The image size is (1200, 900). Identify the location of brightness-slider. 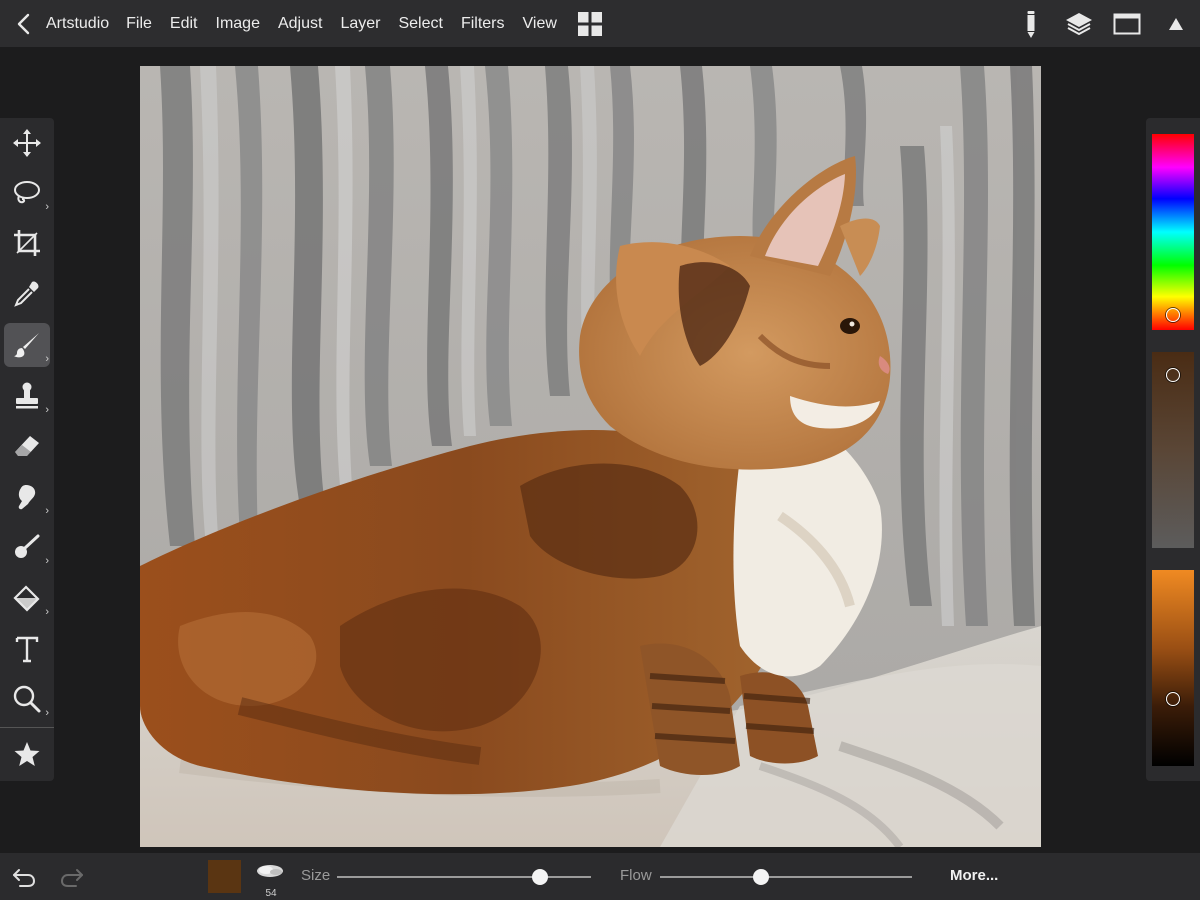
(1173, 668).